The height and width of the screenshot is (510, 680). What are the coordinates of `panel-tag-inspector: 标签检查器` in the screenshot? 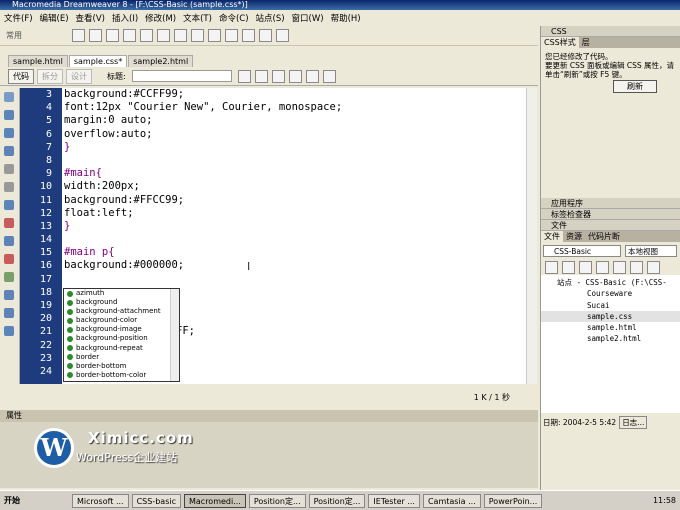 It's located at (610, 214).